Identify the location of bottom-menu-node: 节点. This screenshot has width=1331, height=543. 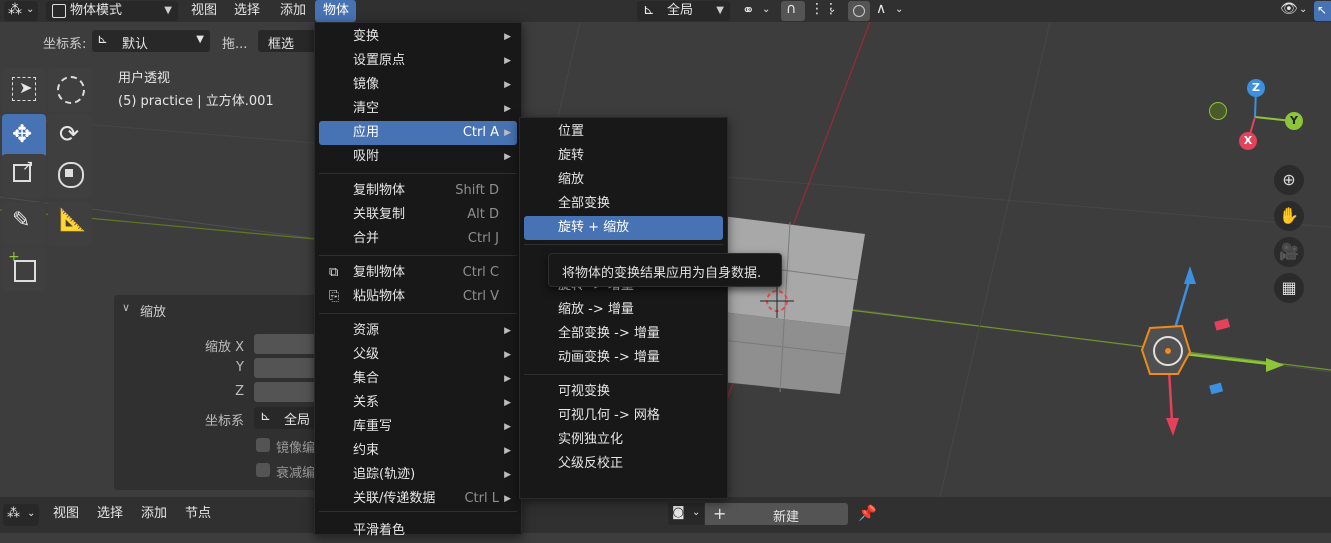
(198, 514).